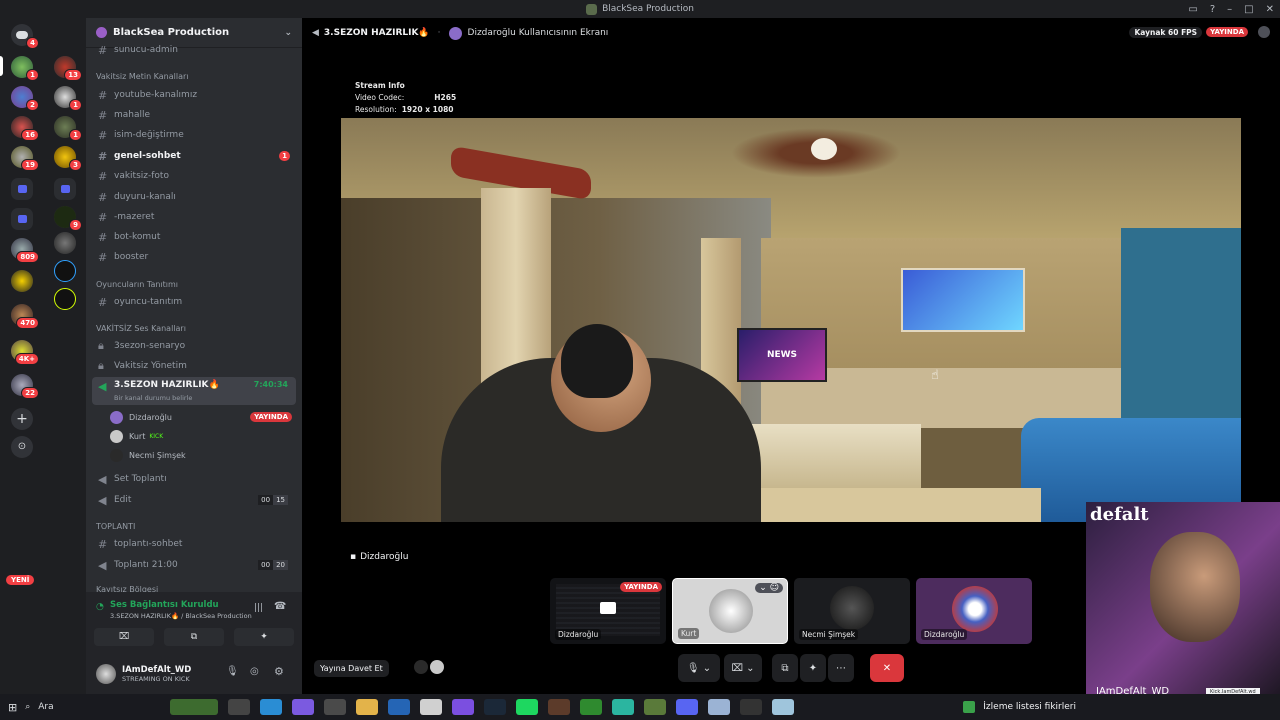 The image size is (1280, 720). Describe the element at coordinates (194, 237) in the screenshot. I see `channel-item: # bot-komut` at that location.